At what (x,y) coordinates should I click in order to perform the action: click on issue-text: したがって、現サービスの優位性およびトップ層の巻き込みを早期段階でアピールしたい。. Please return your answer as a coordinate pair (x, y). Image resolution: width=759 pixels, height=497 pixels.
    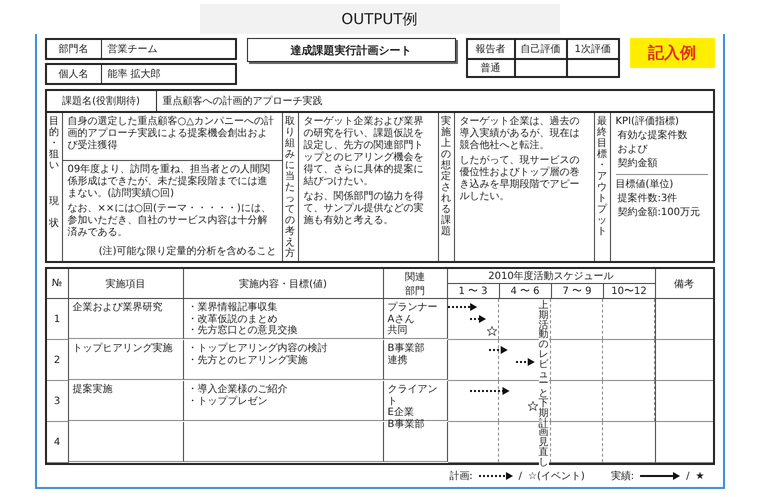
    Looking at the image, I should click on (520, 179).